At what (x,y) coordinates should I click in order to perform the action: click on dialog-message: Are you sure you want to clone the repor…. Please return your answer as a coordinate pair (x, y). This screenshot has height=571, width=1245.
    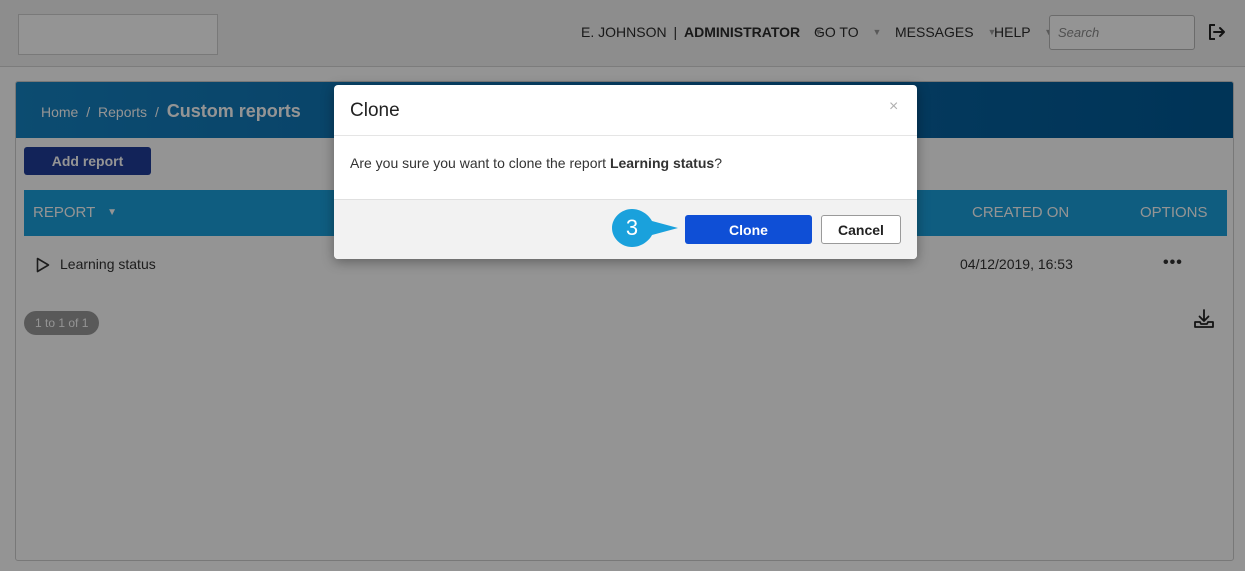
    Looking at the image, I should click on (536, 163).